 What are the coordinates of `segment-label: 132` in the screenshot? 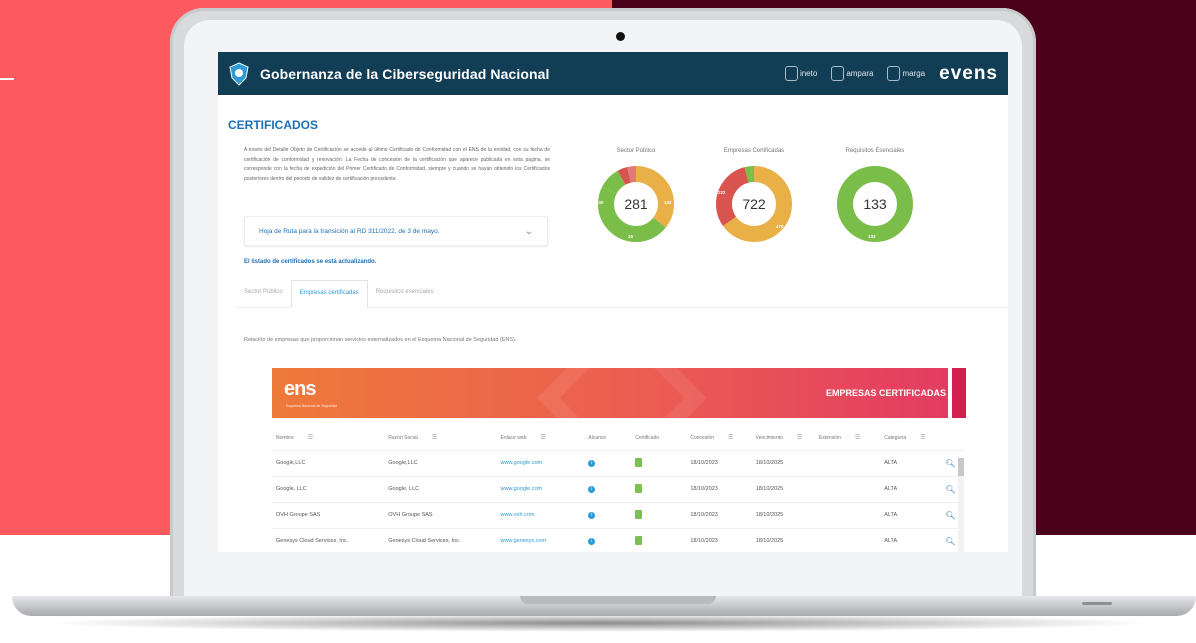 It's located at (668, 202).